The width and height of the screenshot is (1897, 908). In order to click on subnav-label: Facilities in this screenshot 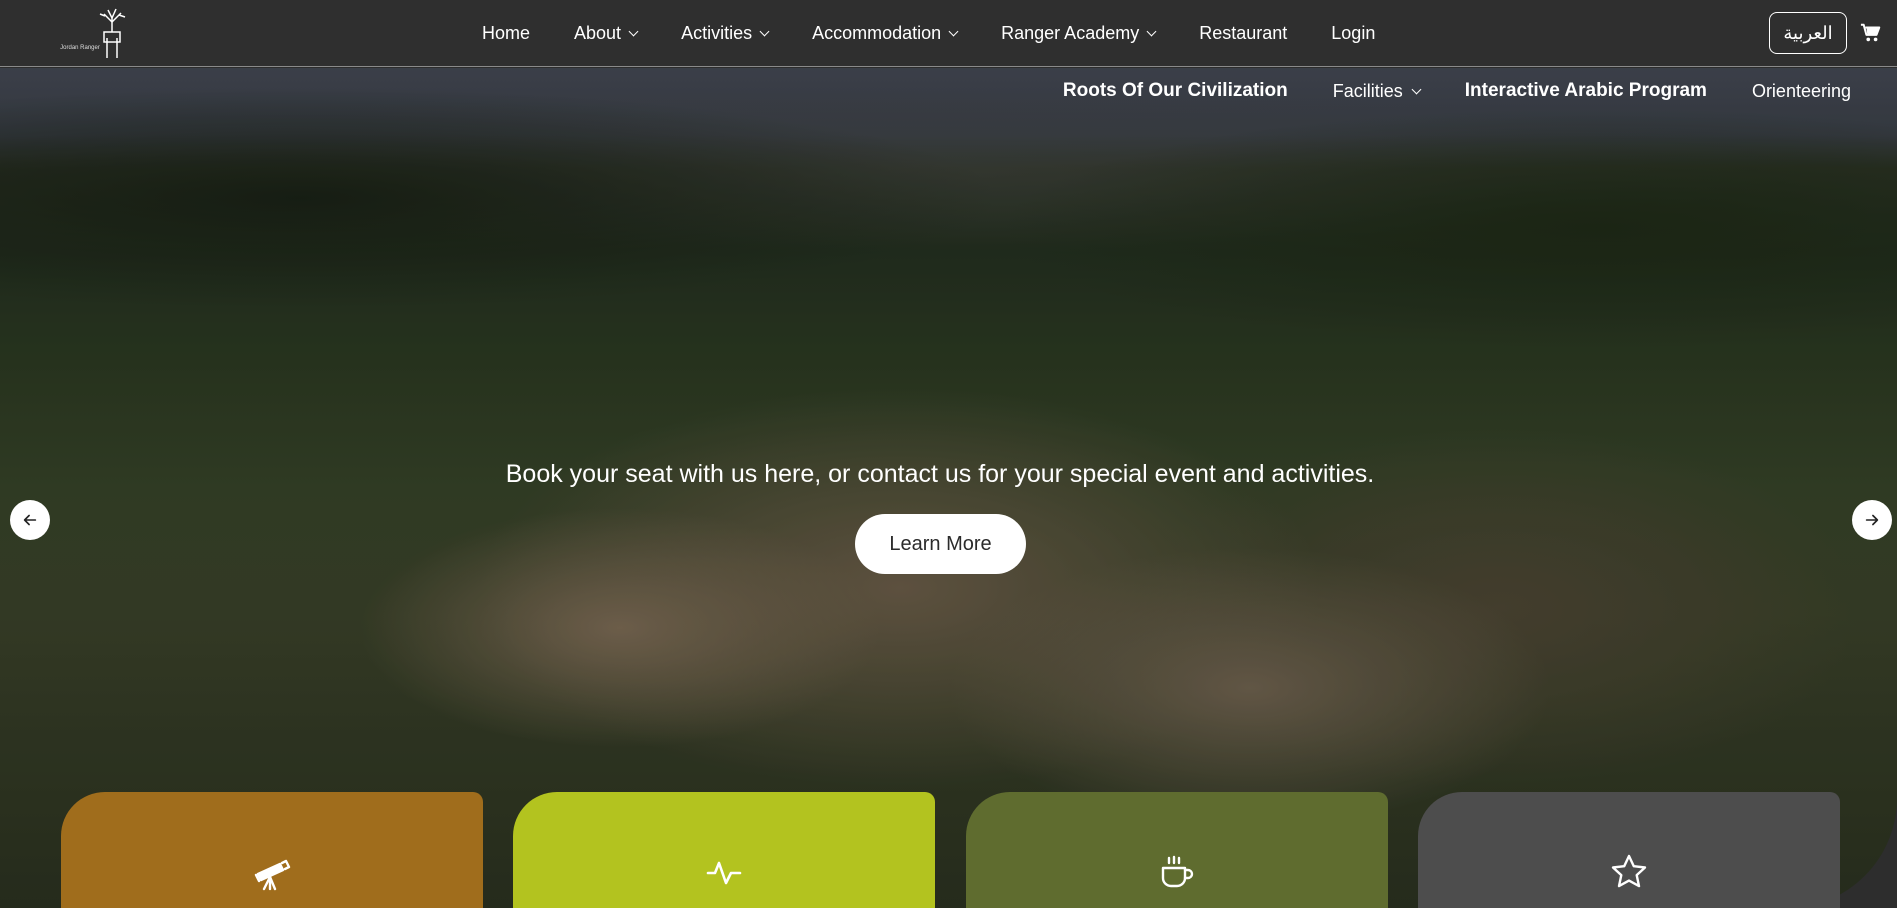, I will do `click(1367, 90)`.